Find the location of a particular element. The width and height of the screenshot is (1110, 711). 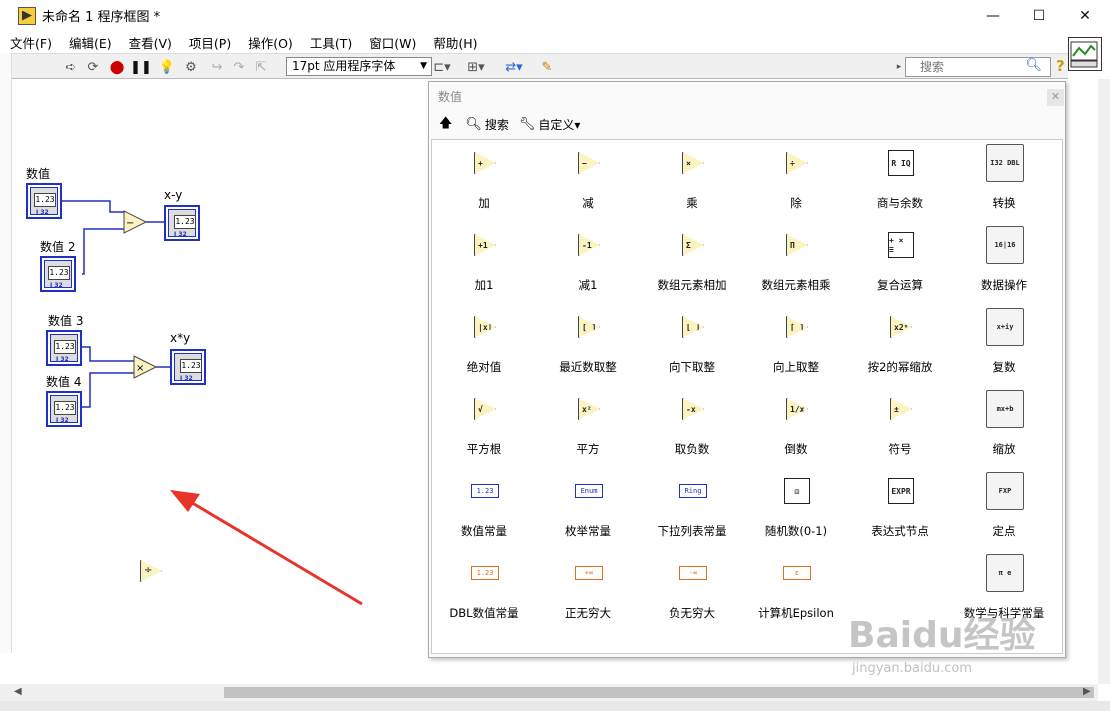

scroll-left-icon: ◀ is located at coordinates (18, 691).